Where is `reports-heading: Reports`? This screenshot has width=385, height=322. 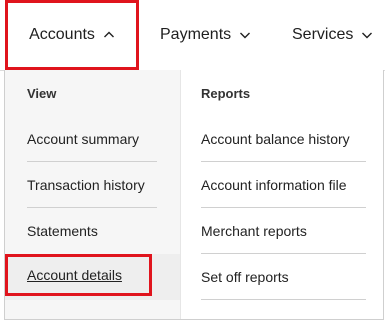
reports-heading: Reports is located at coordinates (226, 93).